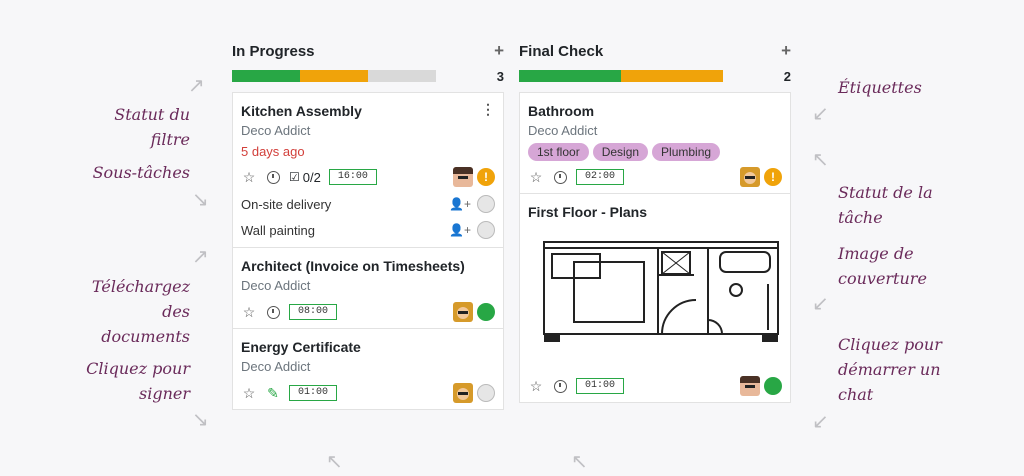 The height and width of the screenshot is (476, 1024). I want to click on column-header: Final Check +, so click(655, 51).